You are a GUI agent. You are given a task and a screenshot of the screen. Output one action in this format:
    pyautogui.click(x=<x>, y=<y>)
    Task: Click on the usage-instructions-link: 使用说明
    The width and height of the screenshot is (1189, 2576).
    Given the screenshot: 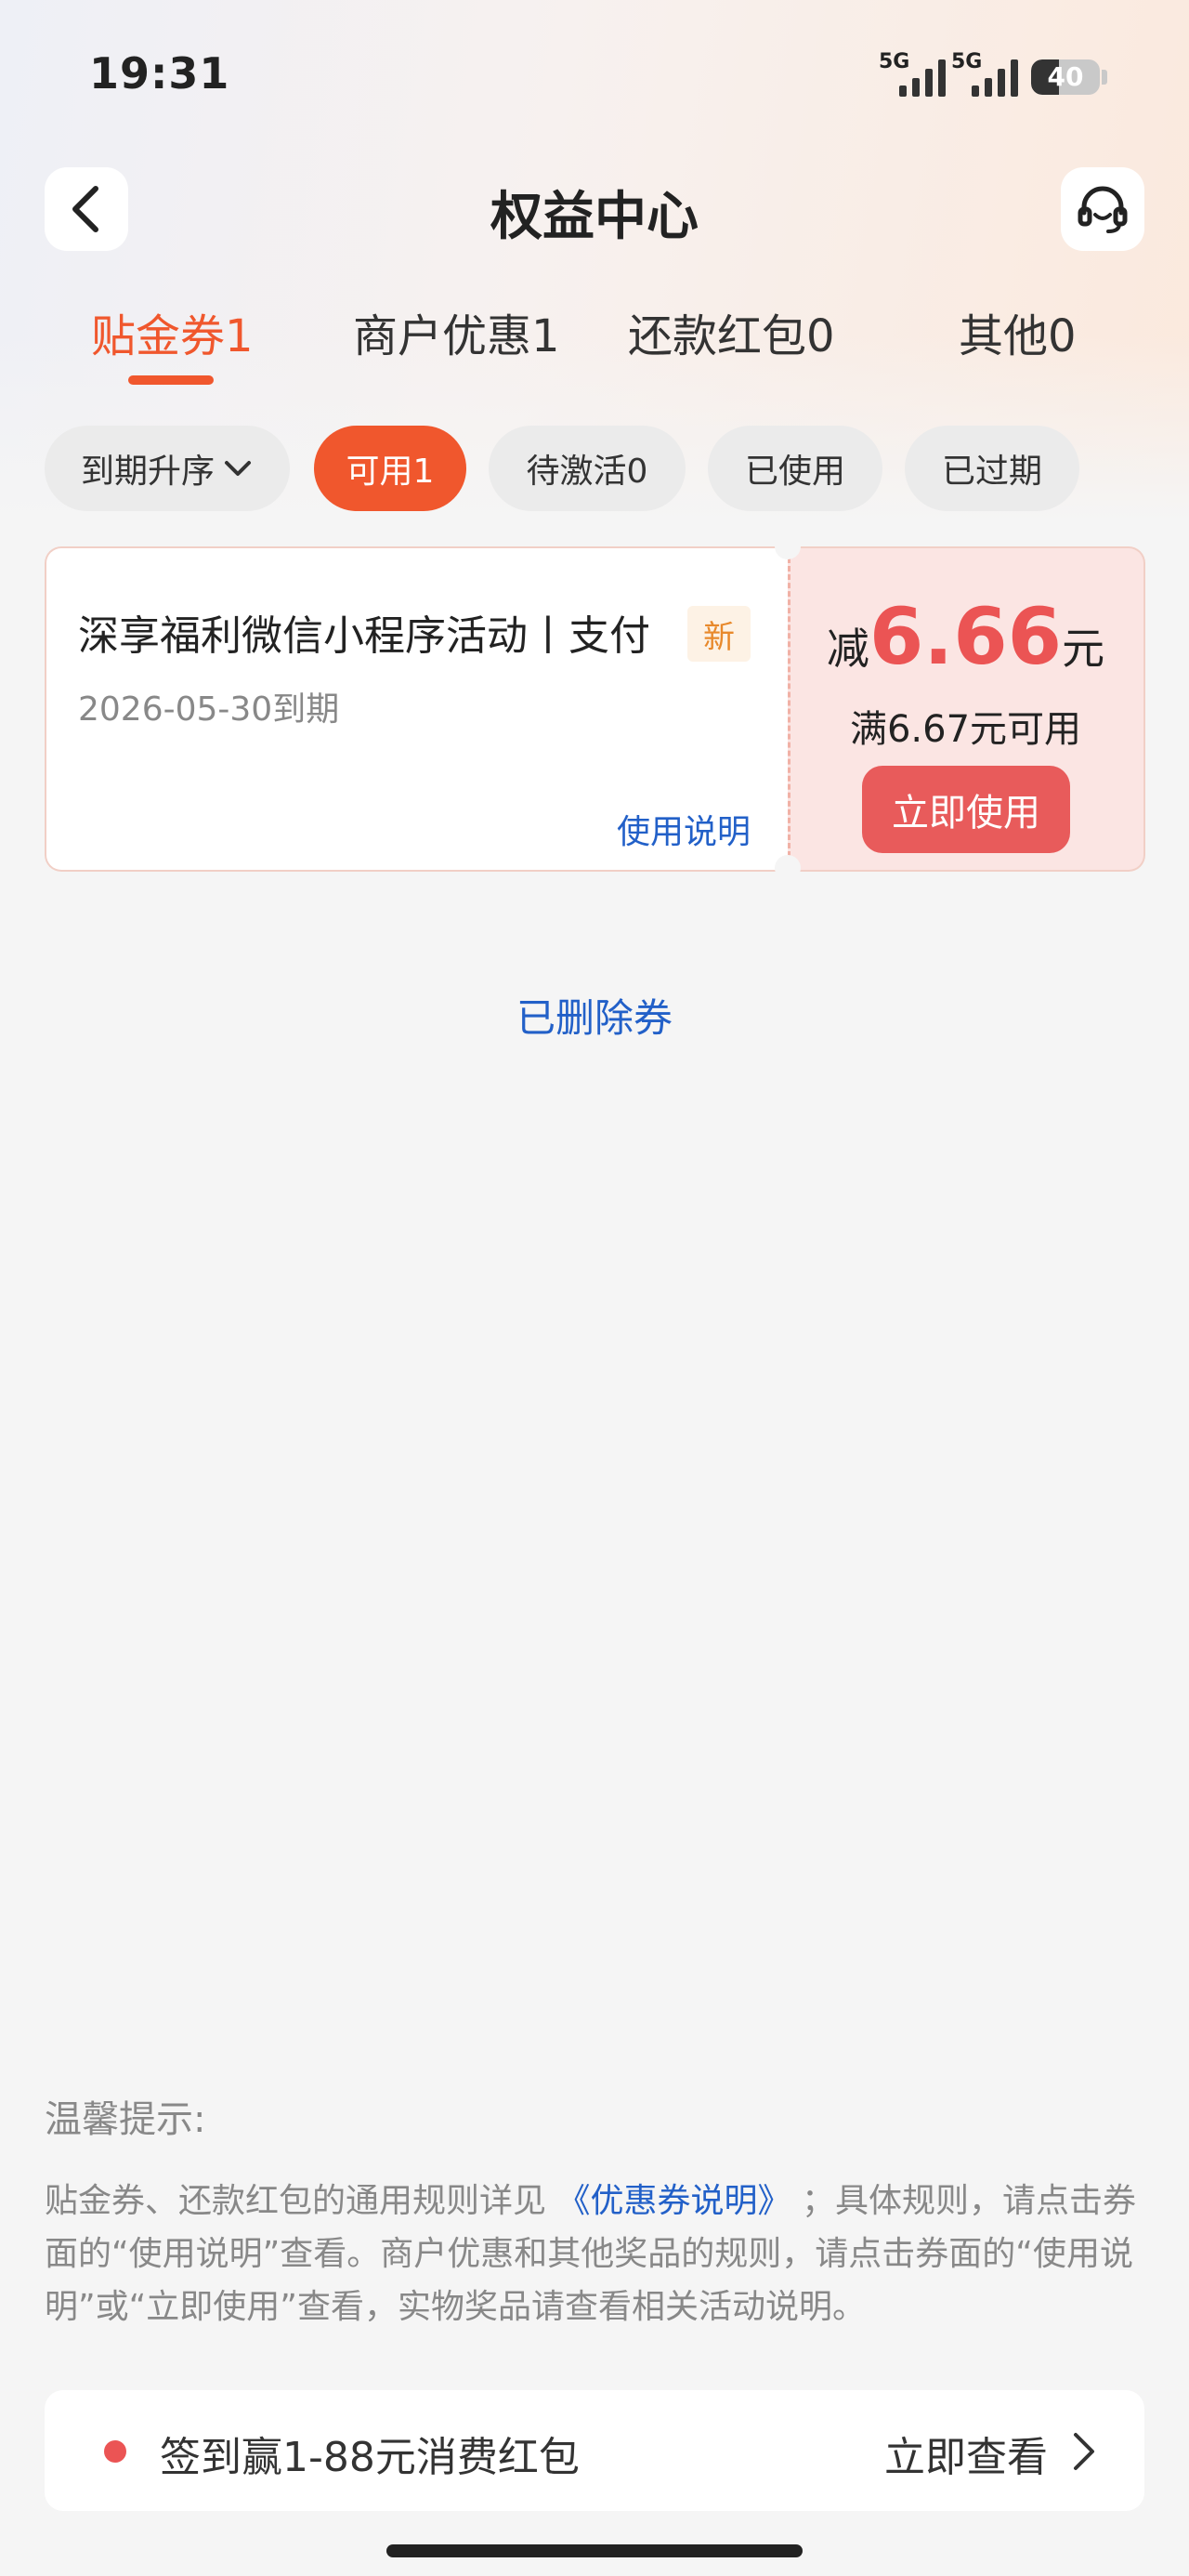 What is the action you would take?
    pyautogui.click(x=684, y=829)
    